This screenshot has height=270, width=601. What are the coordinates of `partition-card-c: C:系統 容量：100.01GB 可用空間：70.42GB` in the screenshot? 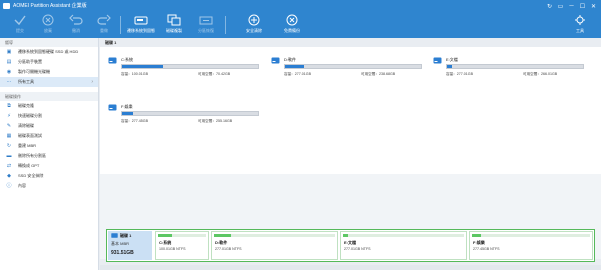 It's located at (184, 70).